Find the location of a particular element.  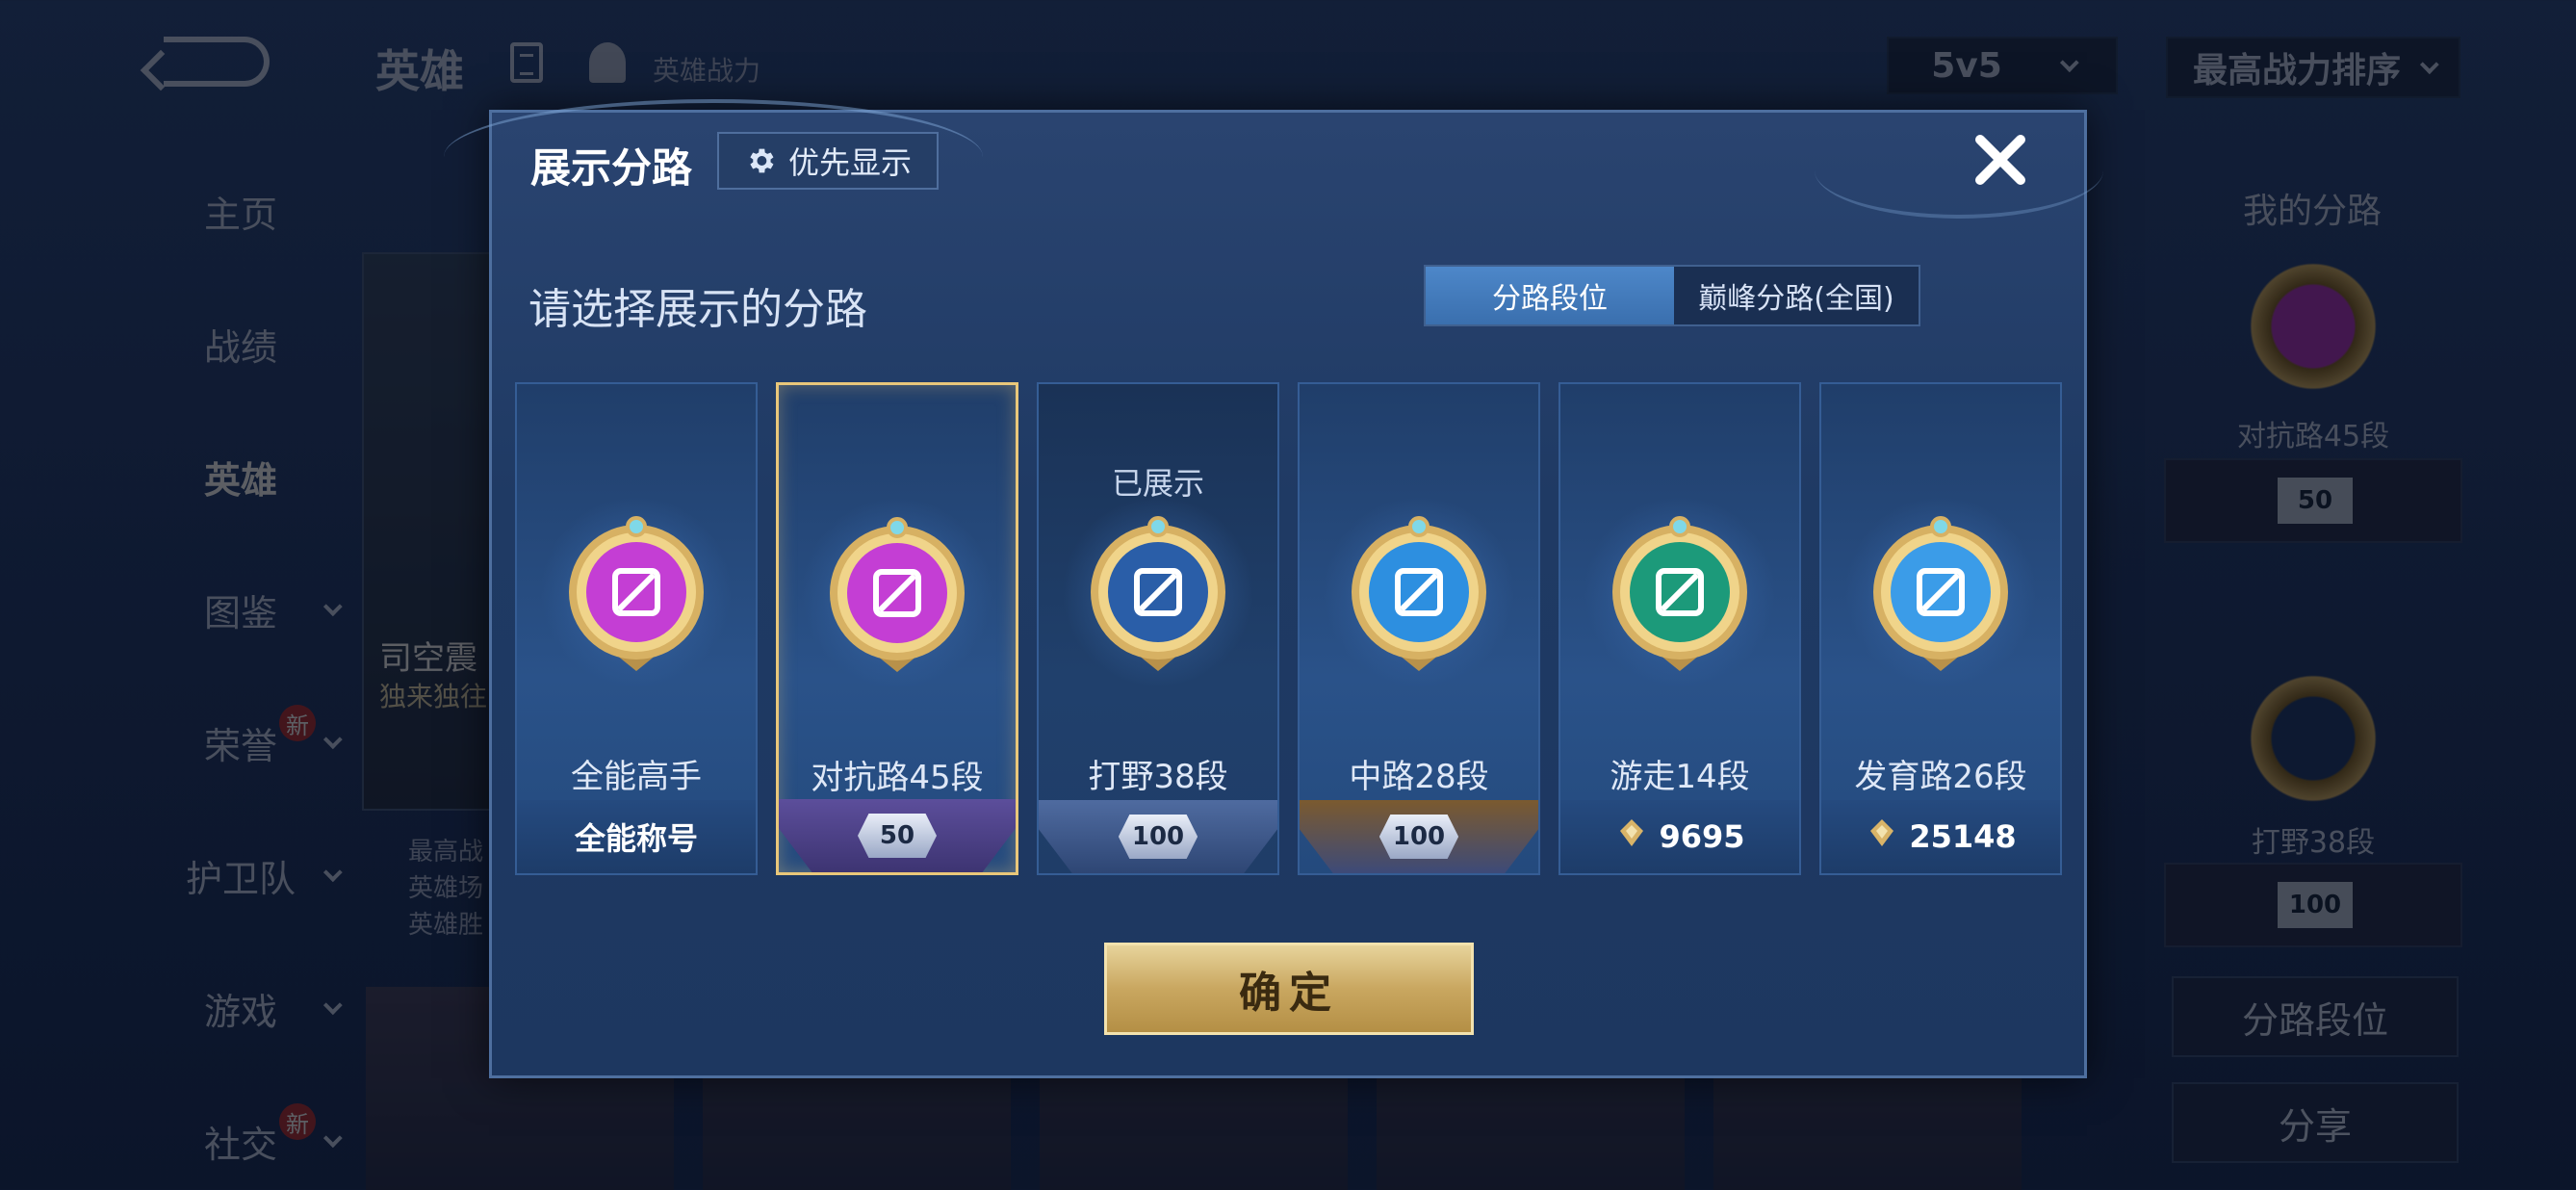

tab-peak-lane: 巅峰分路(全国) is located at coordinates (1796, 296).